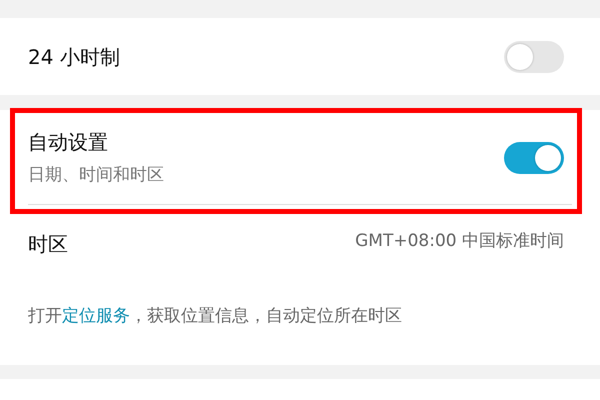  Describe the element at coordinates (74, 57) in the screenshot. I see `setting-title: 24 小时制` at that location.